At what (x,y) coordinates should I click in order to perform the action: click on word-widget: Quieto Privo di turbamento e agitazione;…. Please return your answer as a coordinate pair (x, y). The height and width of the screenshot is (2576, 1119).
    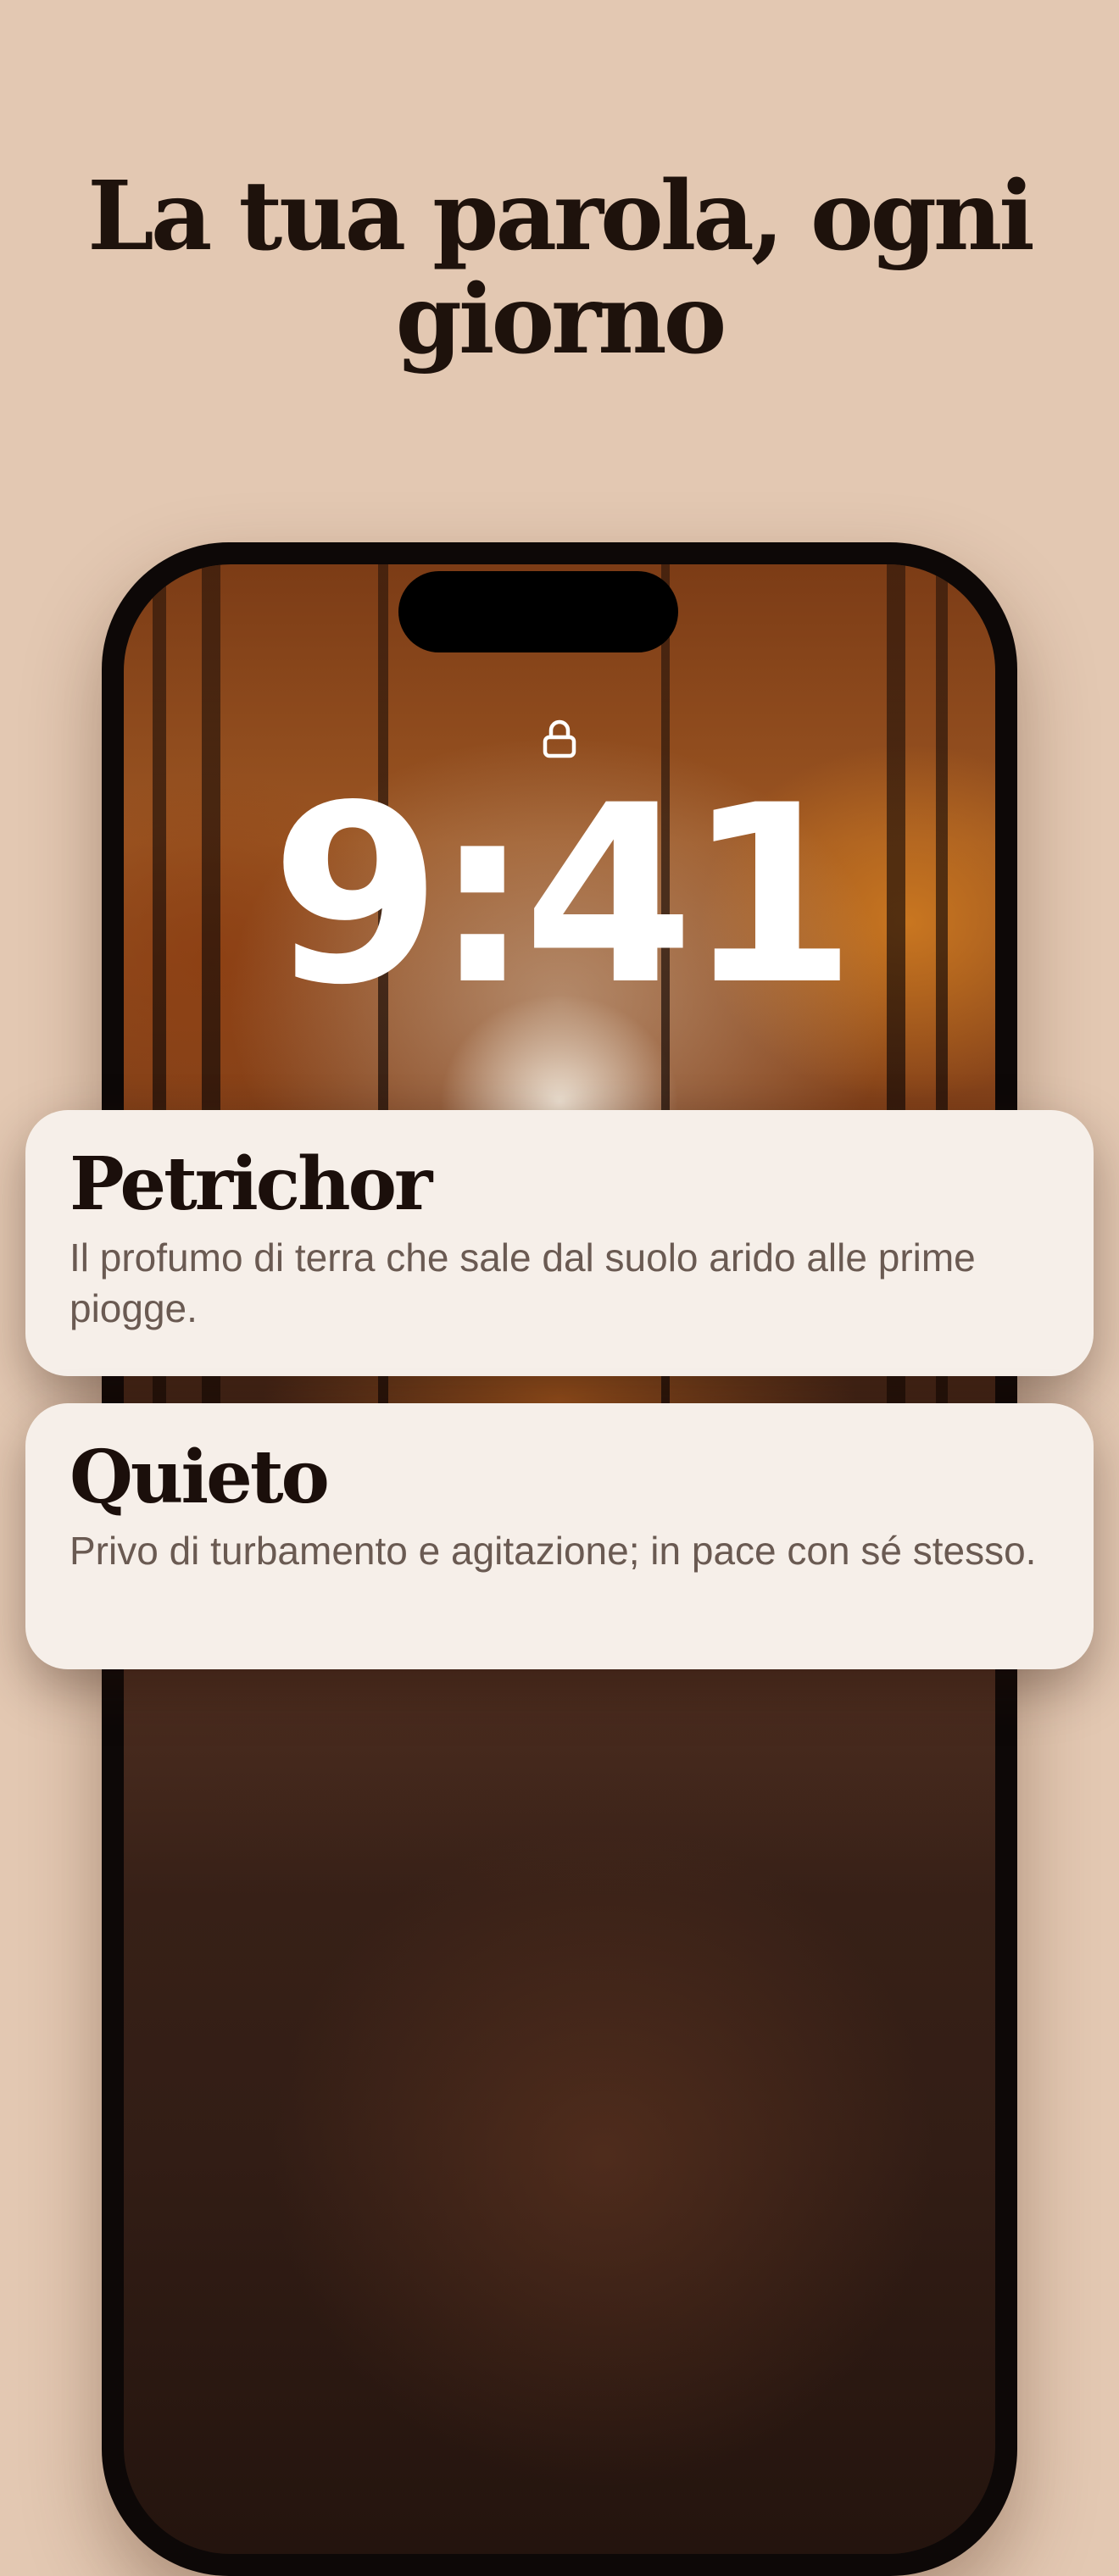
    Looking at the image, I should click on (559, 1536).